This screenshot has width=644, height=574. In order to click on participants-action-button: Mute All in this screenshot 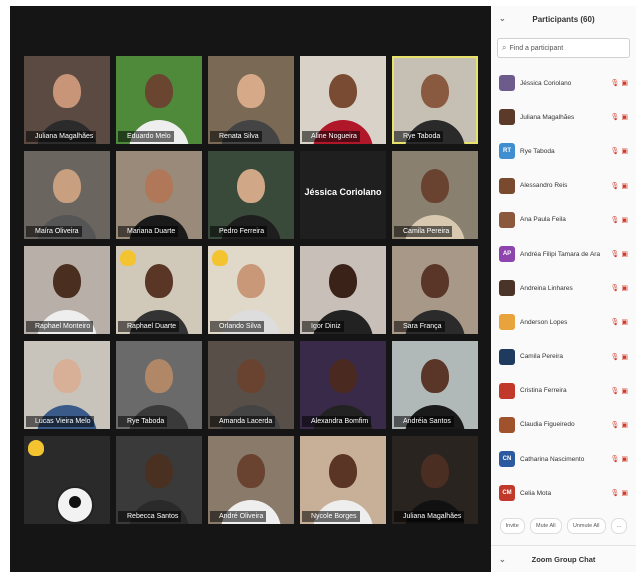, I will do `click(546, 526)`.